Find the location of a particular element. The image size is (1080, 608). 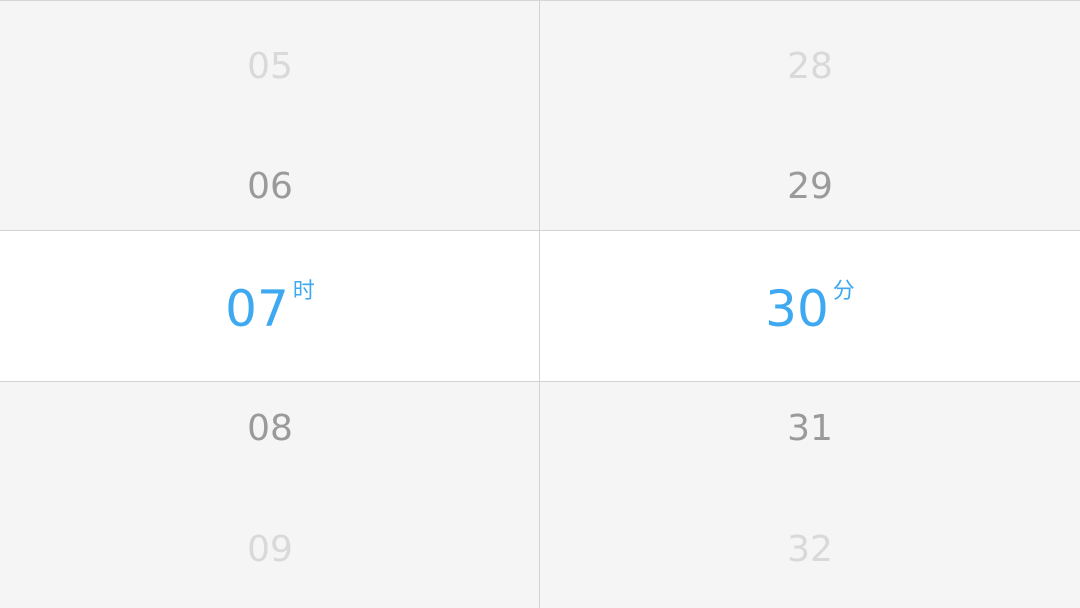

minute-option-label: 29 is located at coordinates (810, 186).